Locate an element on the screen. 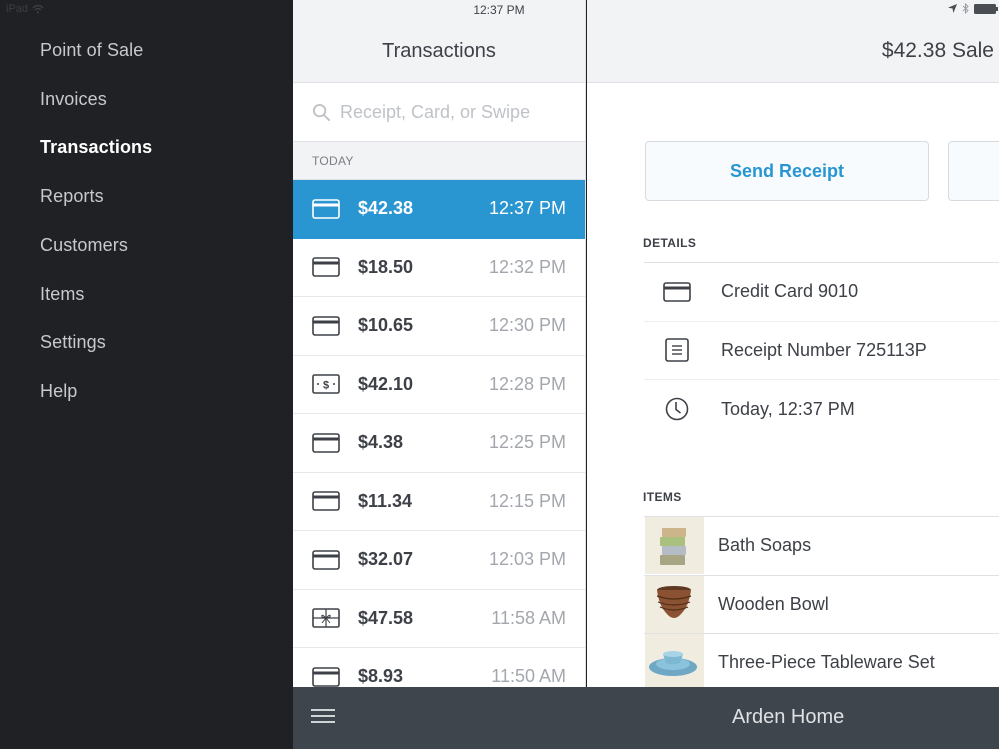  sale-title: $42.38 Sale is located at coordinates (937, 50).